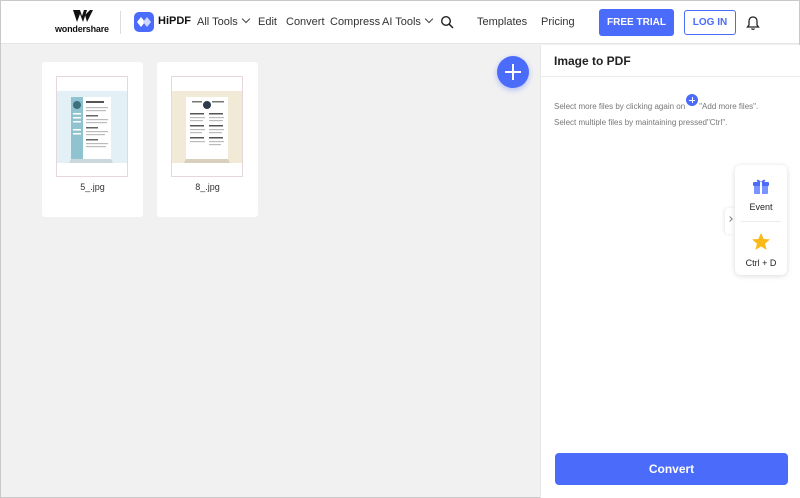  Describe the element at coordinates (174, 21) in the screenshot. I see `hipdf-product-name: HiPDF` at that location.